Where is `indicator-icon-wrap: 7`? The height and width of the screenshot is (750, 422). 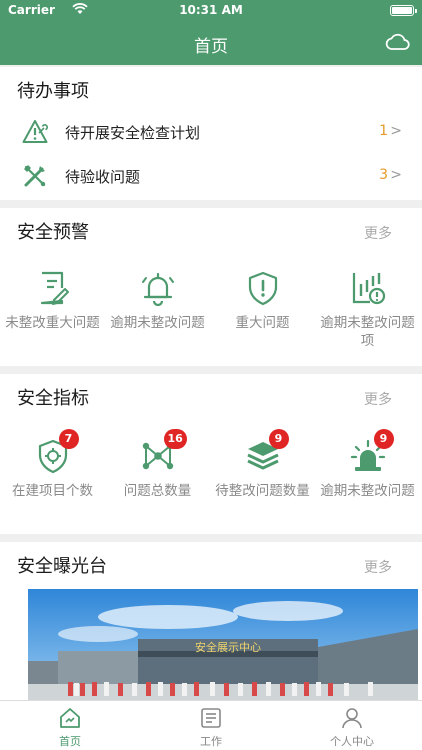 indicator-icon-wrap: 7 is located at coordinates (57, 451).